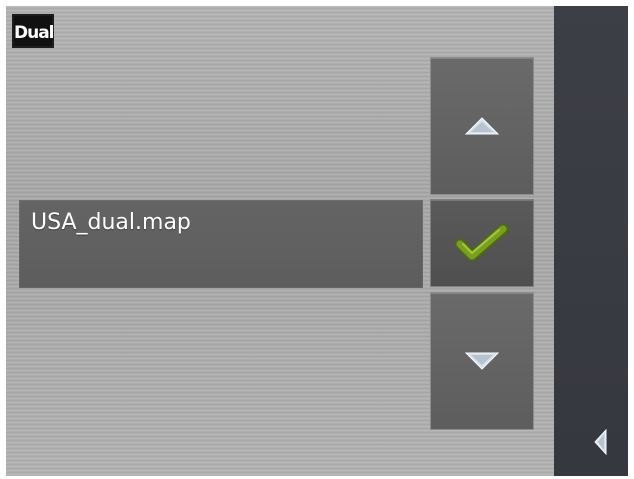 The height and width of the screenshot is (479, 634). I want to click on checkmark-icon, so click(481, 242).